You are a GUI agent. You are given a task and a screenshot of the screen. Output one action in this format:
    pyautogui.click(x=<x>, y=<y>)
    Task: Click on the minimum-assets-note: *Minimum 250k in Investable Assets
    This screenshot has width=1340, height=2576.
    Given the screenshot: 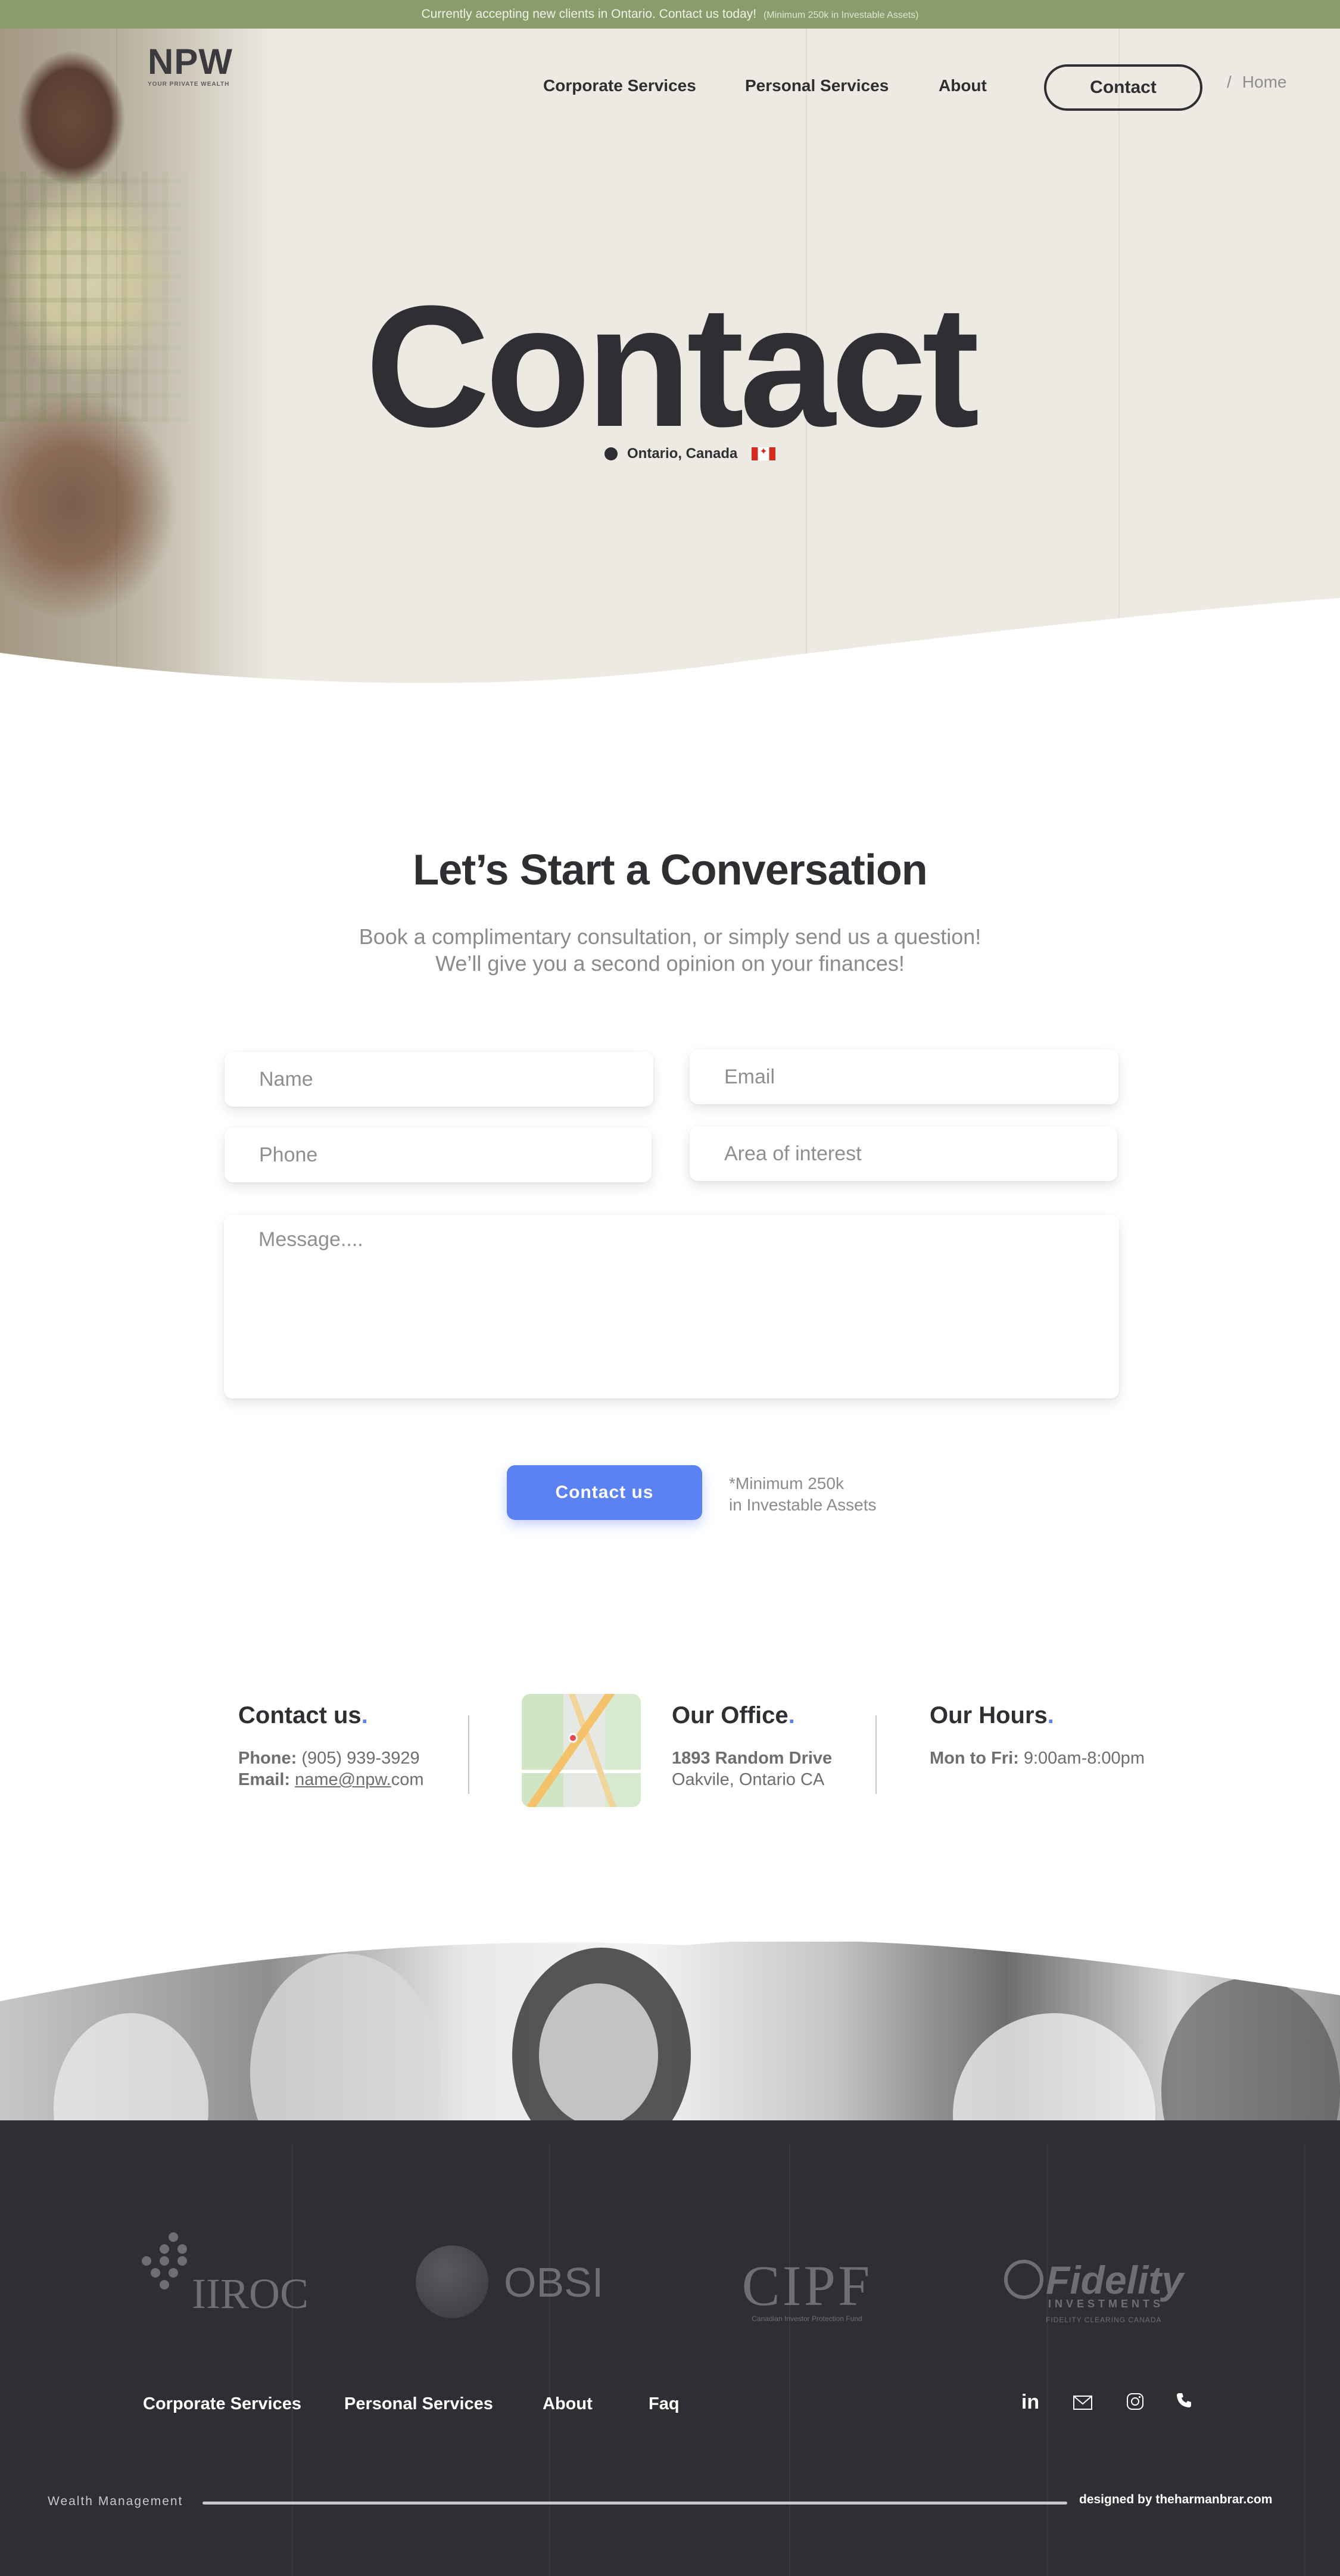 What is the action you would take?
    pyautogui.click(x=802, y=1494)
    